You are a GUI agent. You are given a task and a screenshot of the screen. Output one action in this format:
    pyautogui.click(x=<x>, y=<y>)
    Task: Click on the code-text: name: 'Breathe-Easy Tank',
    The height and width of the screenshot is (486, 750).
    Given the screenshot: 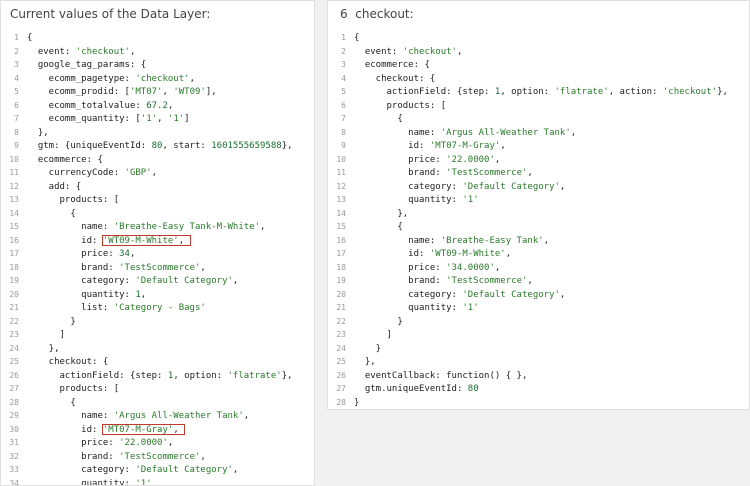 What is the action you would take?
    pyautogui.click(x=452, y=240)
    